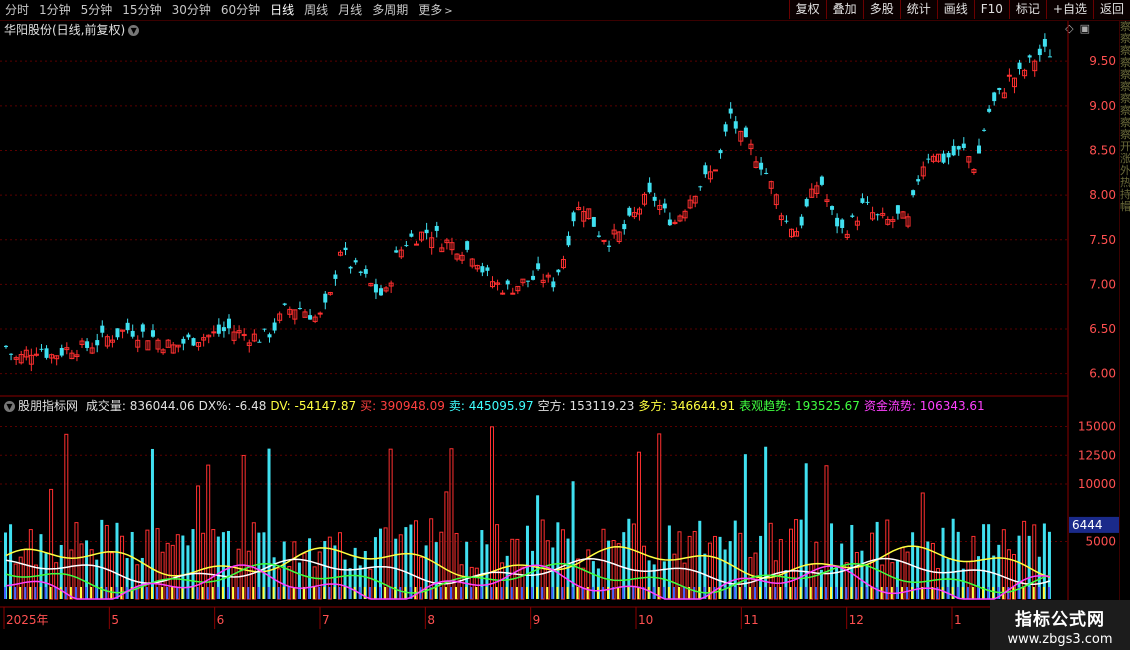  I want to click on price-tick-label: 7.50, so click(1102, 240).